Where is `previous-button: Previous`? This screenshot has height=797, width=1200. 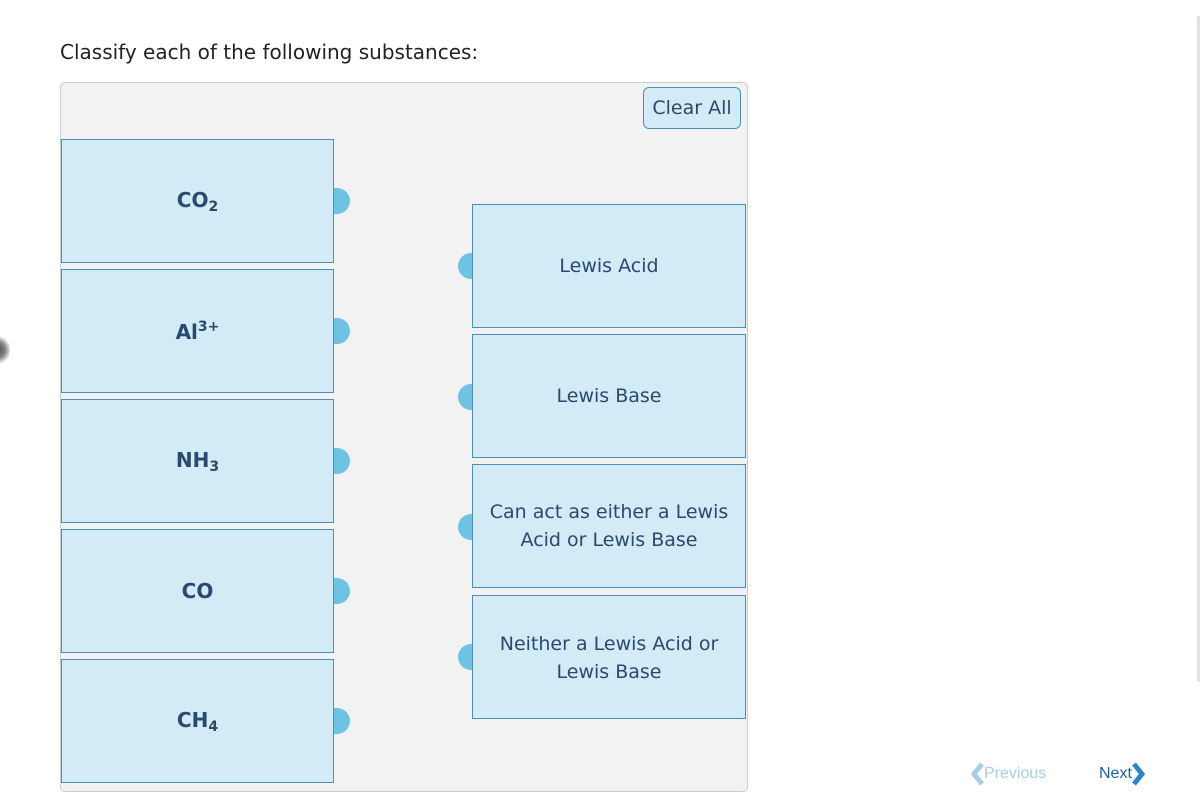
previous-button: Previous is located at coordinates (1008, 774).